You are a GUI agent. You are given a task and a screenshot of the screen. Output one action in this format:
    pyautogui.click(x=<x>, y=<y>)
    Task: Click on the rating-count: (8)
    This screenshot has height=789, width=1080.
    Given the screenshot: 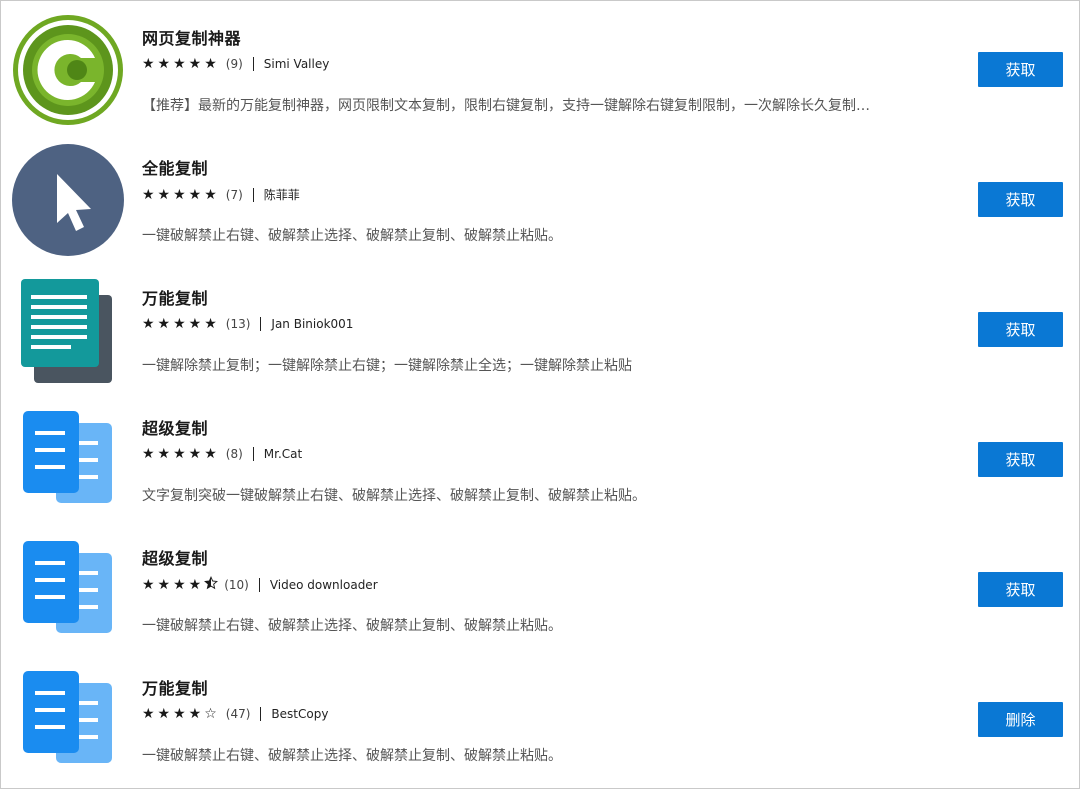 What is the action you would take?
    pyautogui.click(x=234, y=454)
    